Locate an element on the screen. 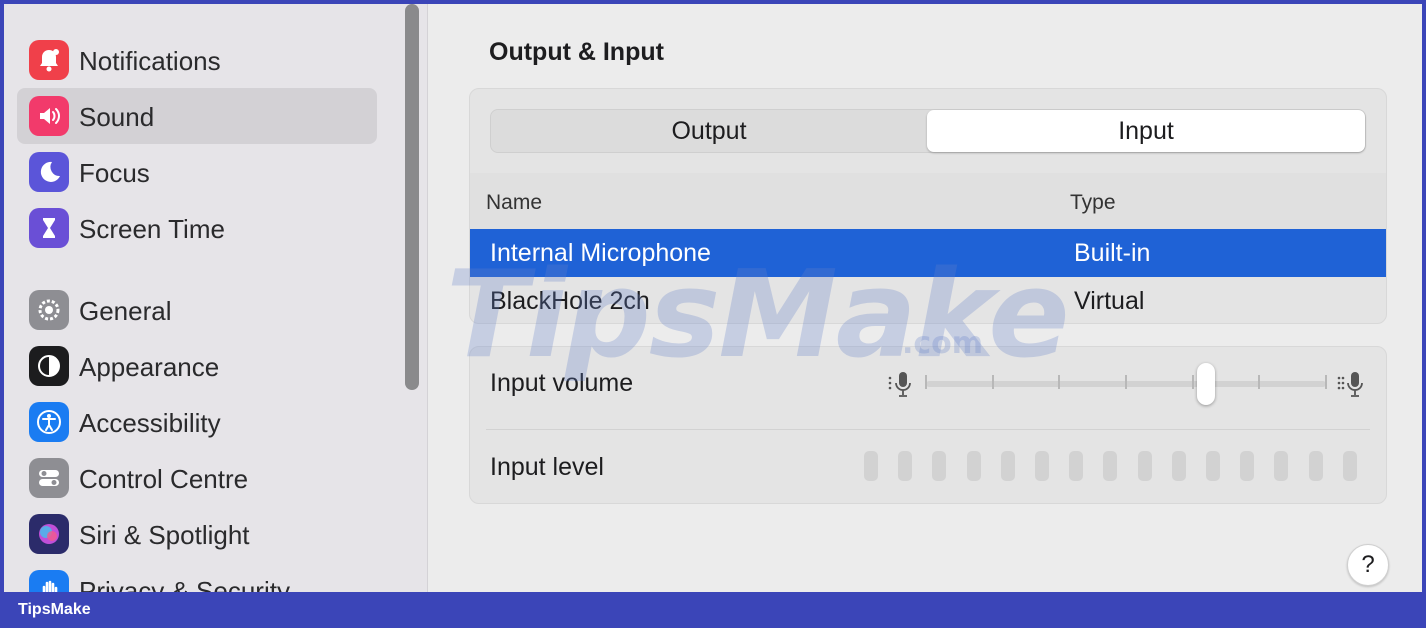 The image size is (1426, 628). toggles-icon is located at coordinates (49, 478).